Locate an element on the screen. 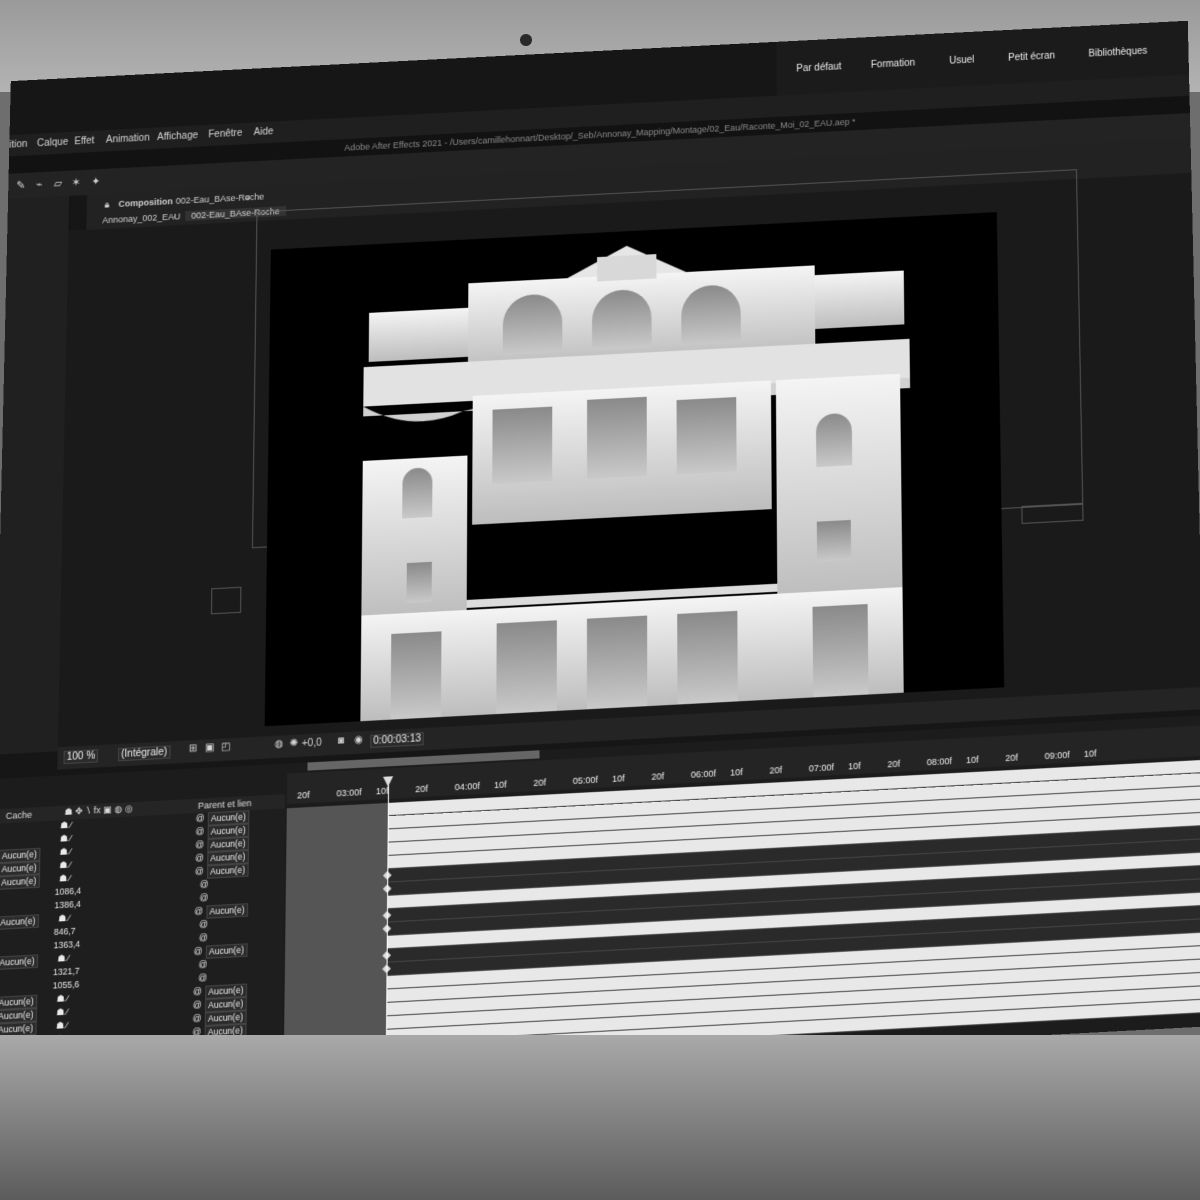 The height and width of the screenshot is (1200, 1200). ruler-tick-label: 04:00f is located at coordinates (467, 786).